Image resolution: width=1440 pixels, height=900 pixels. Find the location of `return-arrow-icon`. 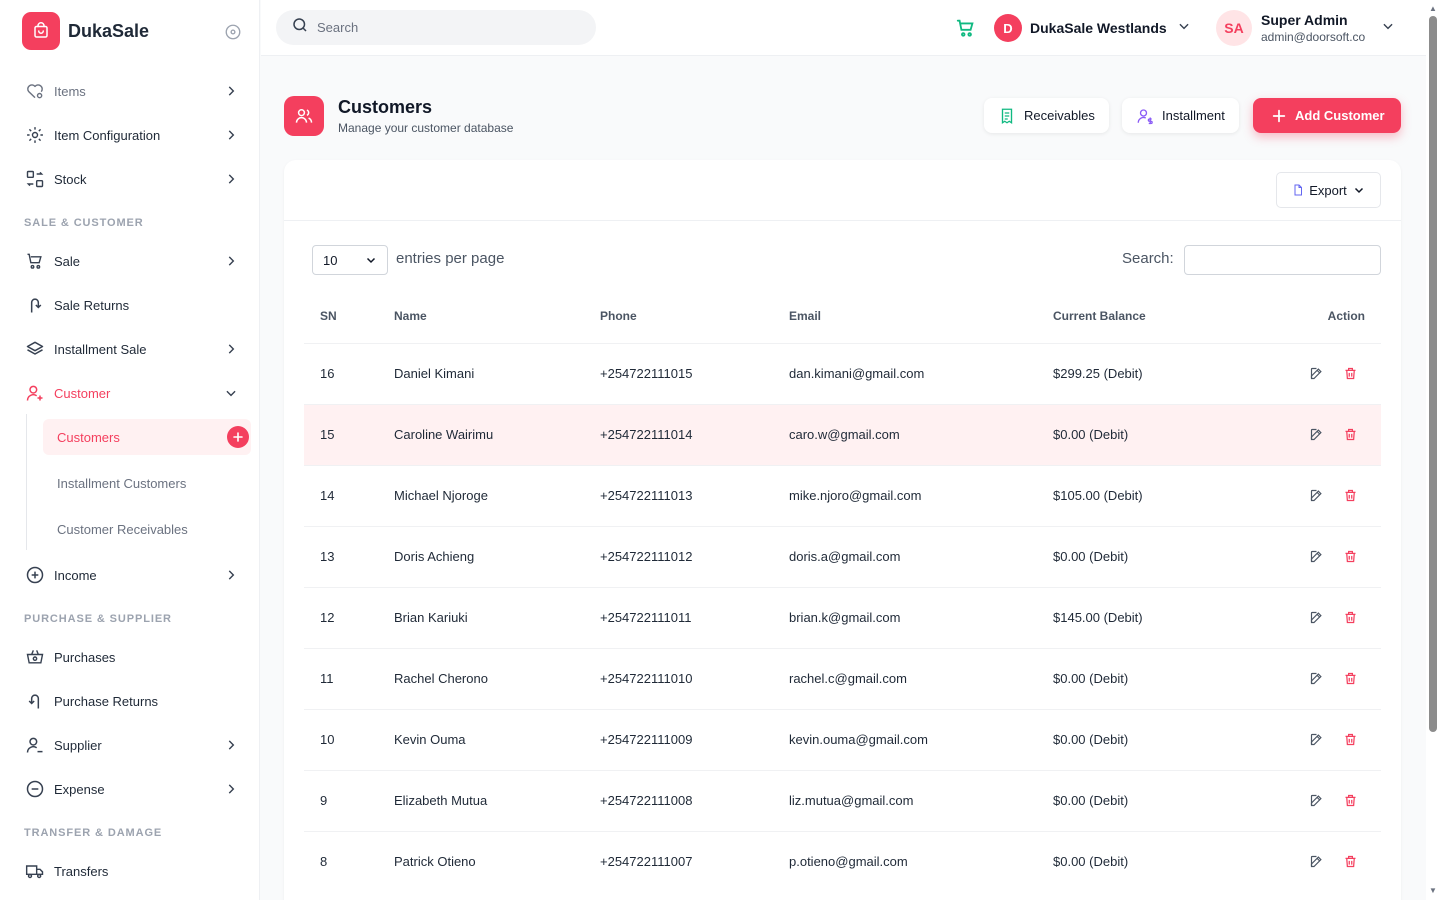

return-arrow-icon is located at coordinates (35, 701).